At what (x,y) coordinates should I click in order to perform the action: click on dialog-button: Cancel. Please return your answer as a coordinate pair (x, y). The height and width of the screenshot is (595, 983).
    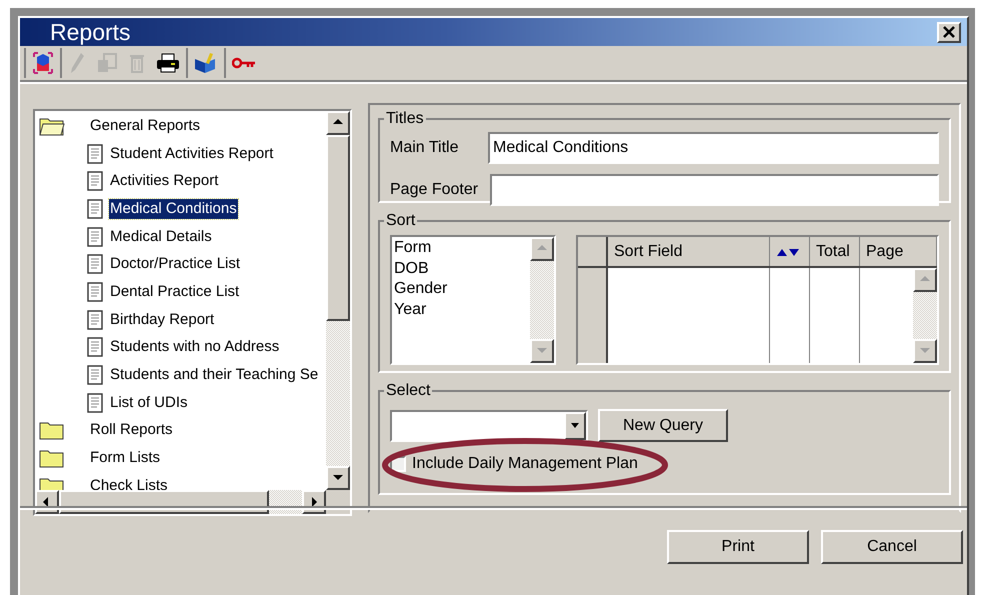
    Looking at the image, I should click on (892, 547).